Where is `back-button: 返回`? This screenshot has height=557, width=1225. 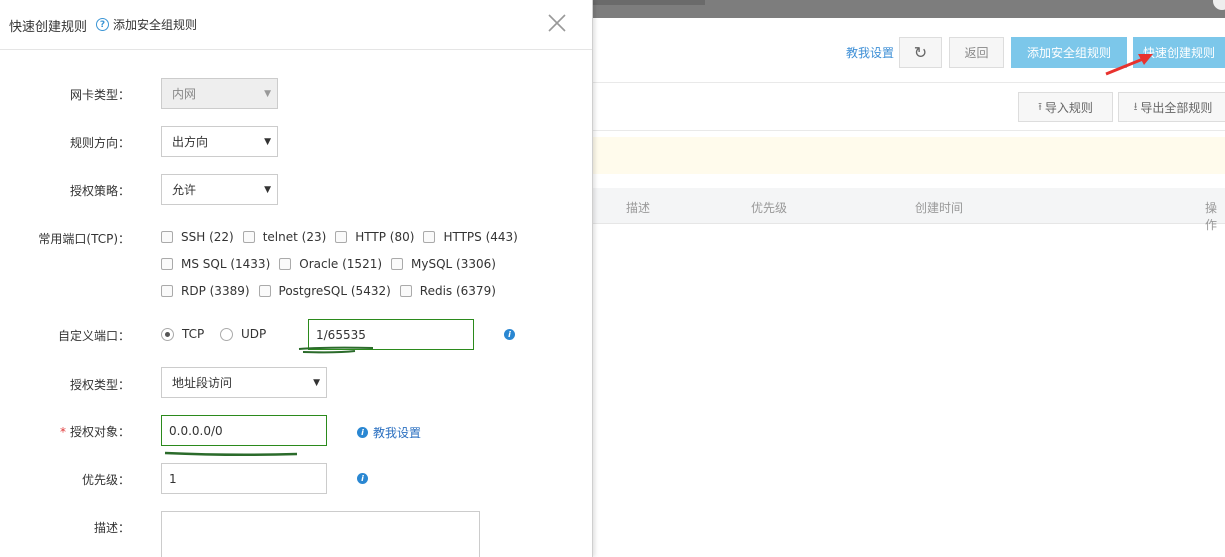 back-button: 返回 is located at coordinates (976, 52).